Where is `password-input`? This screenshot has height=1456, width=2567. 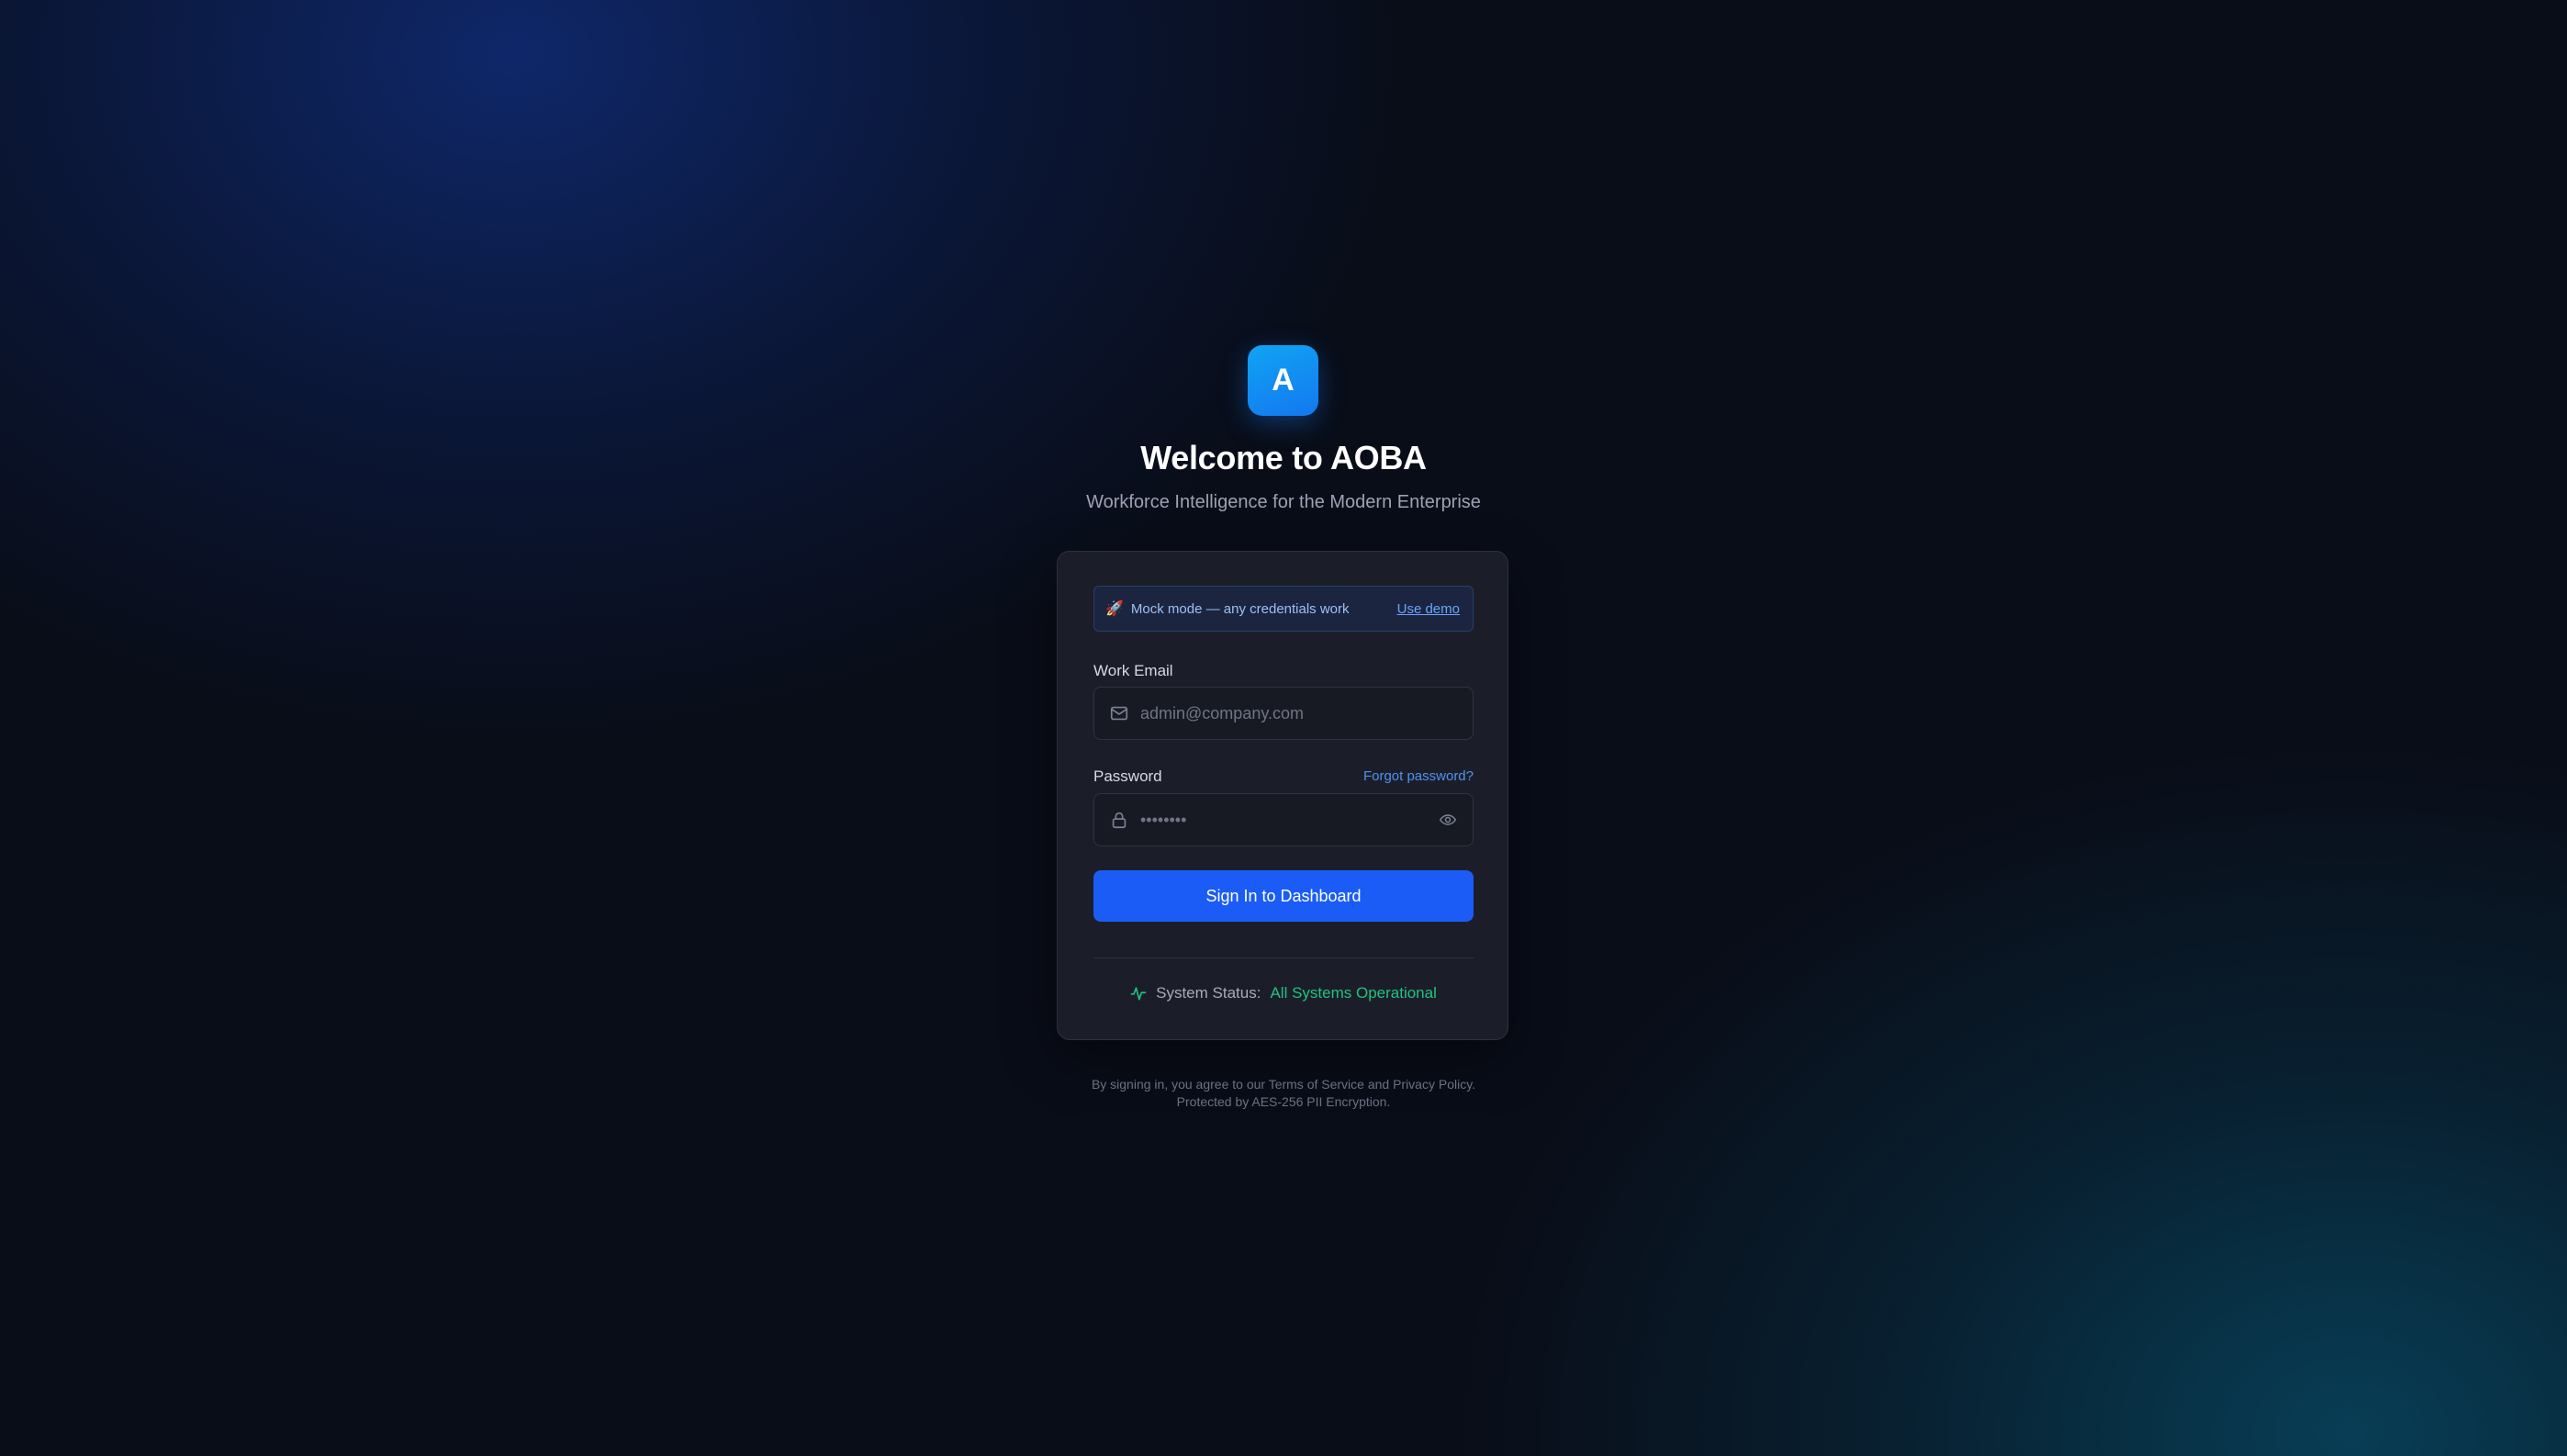
password-input is located at coordinates (1289, 820).